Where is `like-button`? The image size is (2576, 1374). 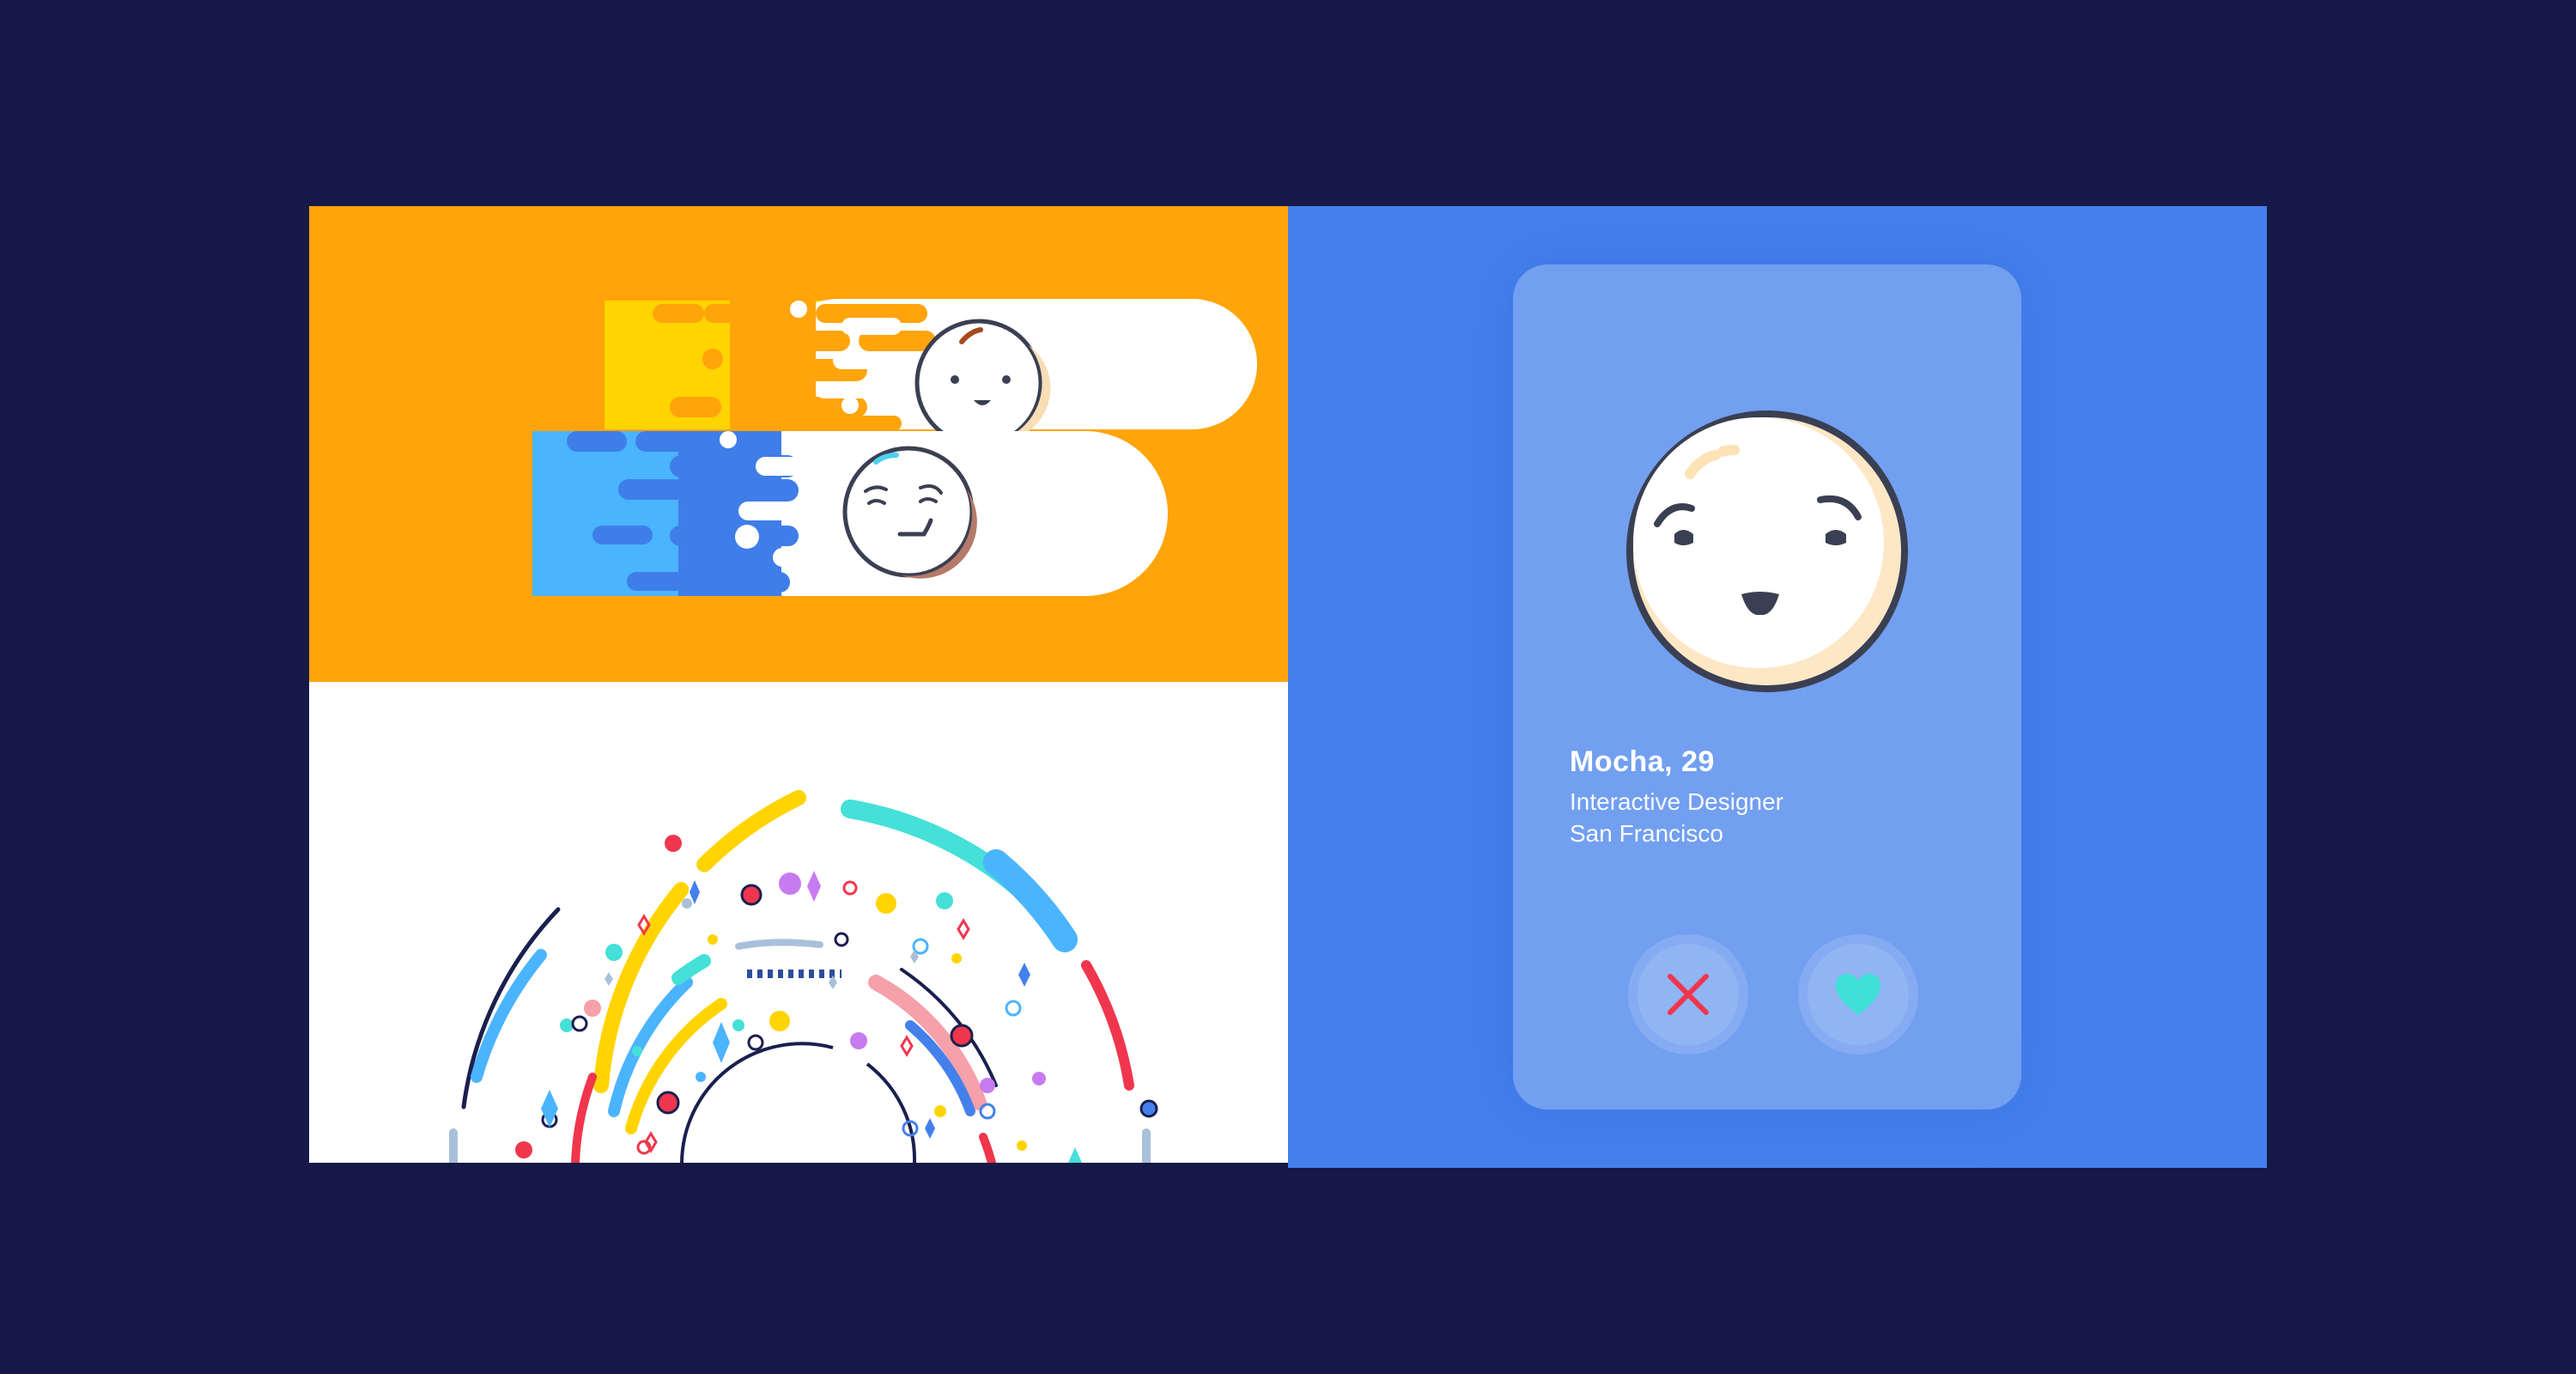 like-button is located at coordinates (1858, 994).